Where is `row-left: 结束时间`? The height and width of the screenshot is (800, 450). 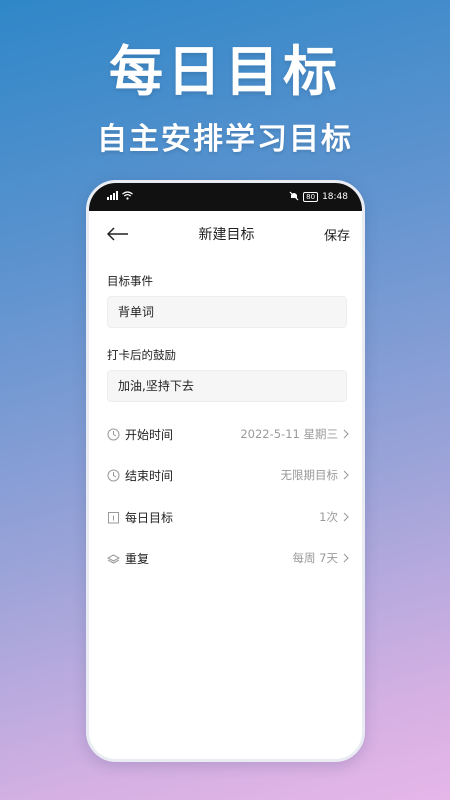
row-left: 结束时间 is located at coordinates (140, 475).